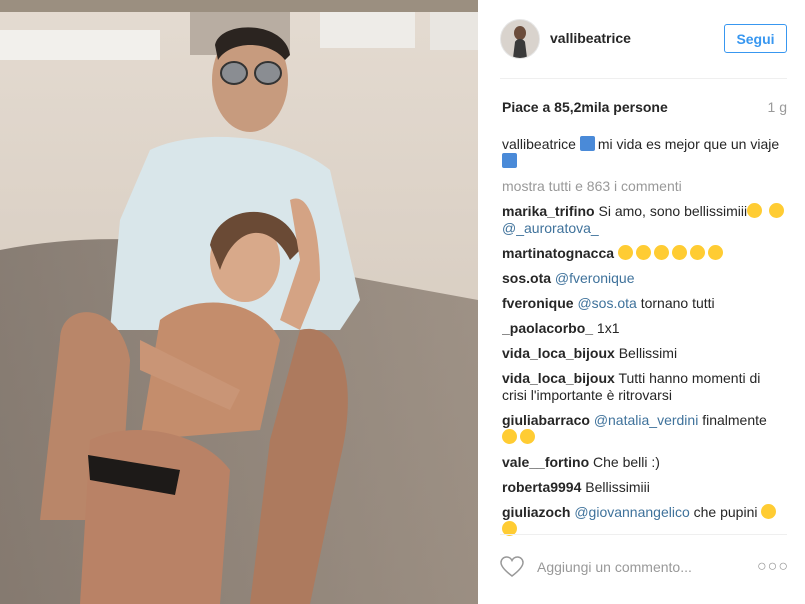 This screenshot has height=604, width=805. I want to click on comment-item: vale__fortino Che belli :), so click(645, 462).